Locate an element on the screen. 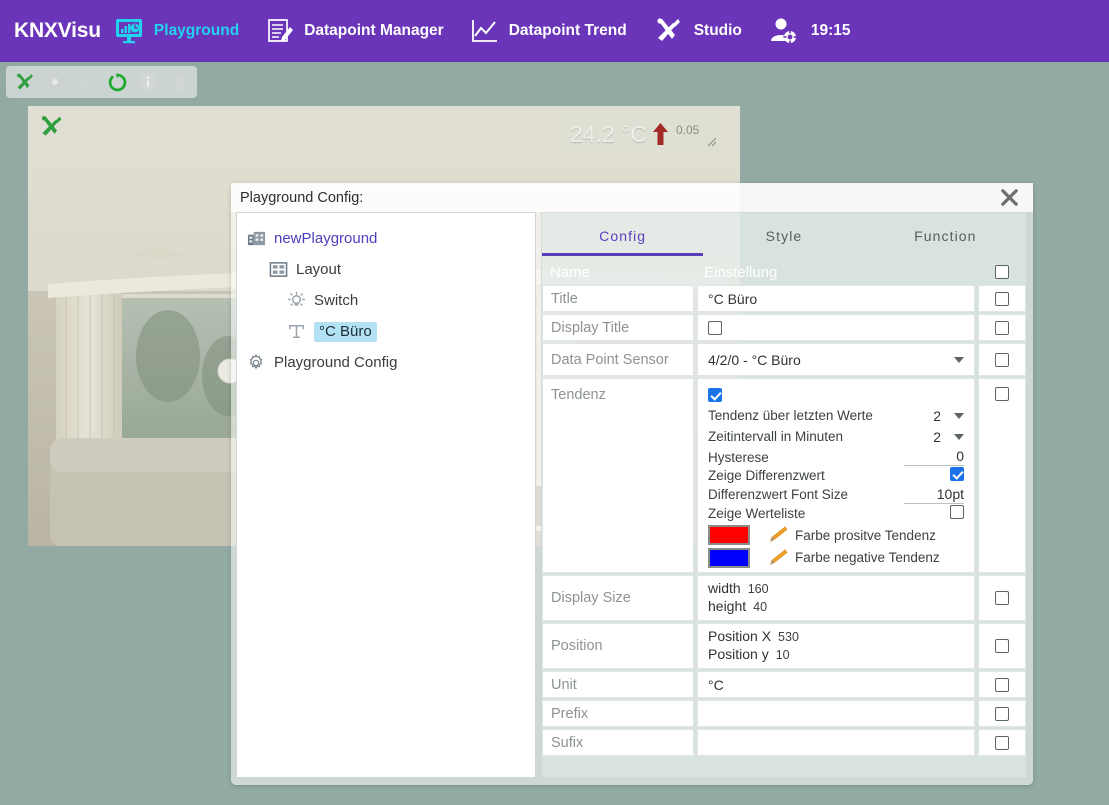  position-x-value: 530 is located at coordinates (788, 637).